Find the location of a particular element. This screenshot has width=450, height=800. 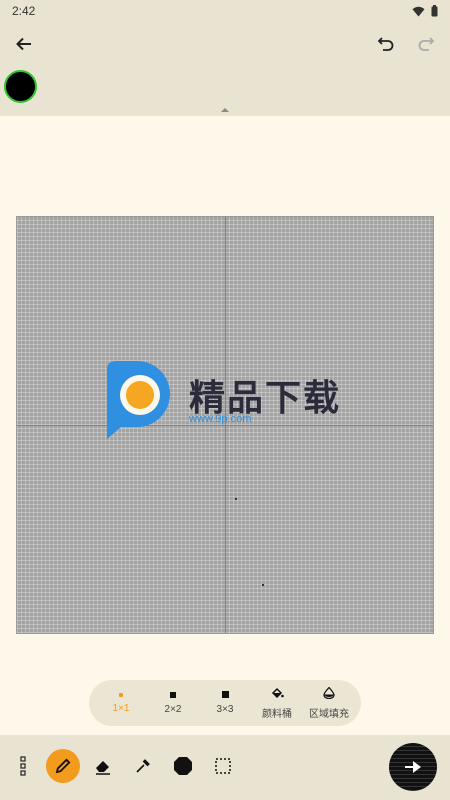

brush-size-3x3: 3×3 is located at coordinates (225, 703).